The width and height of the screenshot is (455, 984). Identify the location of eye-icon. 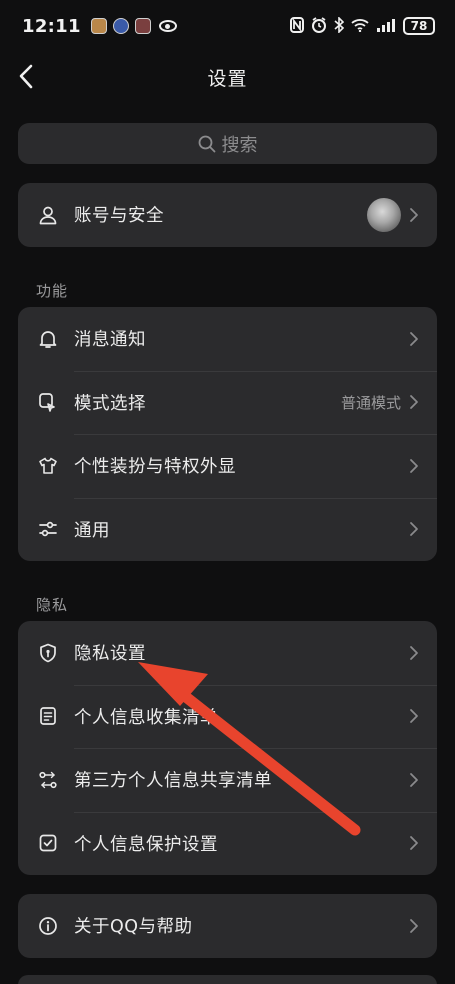
(167, 26).